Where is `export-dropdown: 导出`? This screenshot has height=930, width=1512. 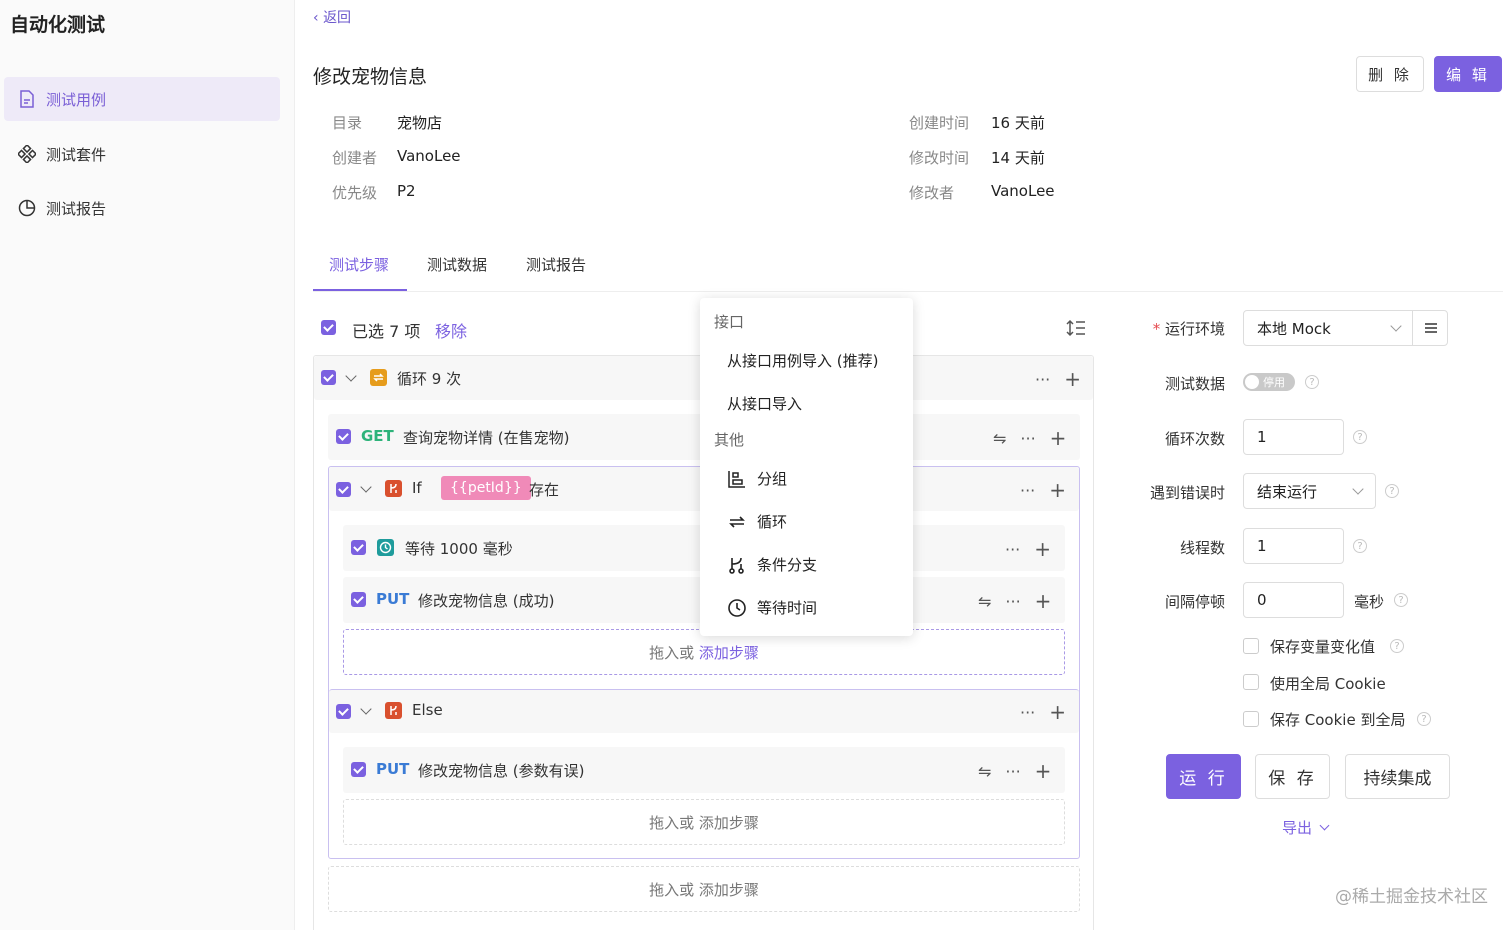
export-dropdown: 导出 is located at coordinates (1306, 827).